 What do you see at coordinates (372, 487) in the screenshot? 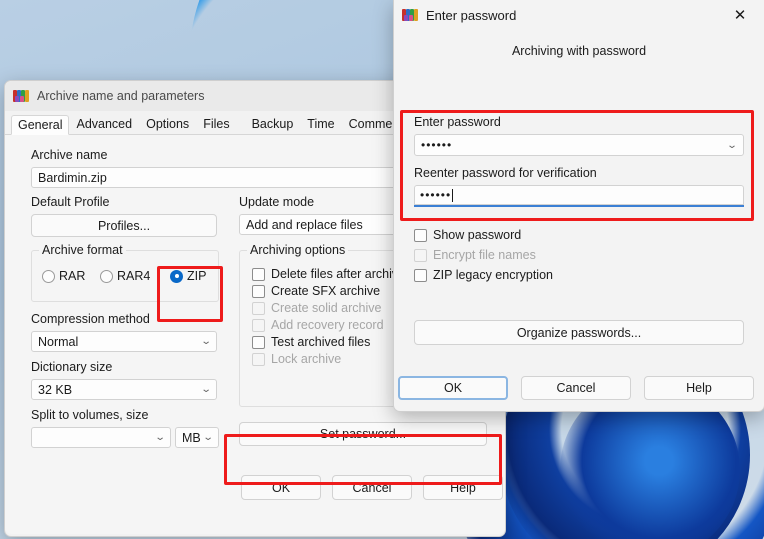
I see `main-cancel-button: Cancel` at bounding box center [372, 487].